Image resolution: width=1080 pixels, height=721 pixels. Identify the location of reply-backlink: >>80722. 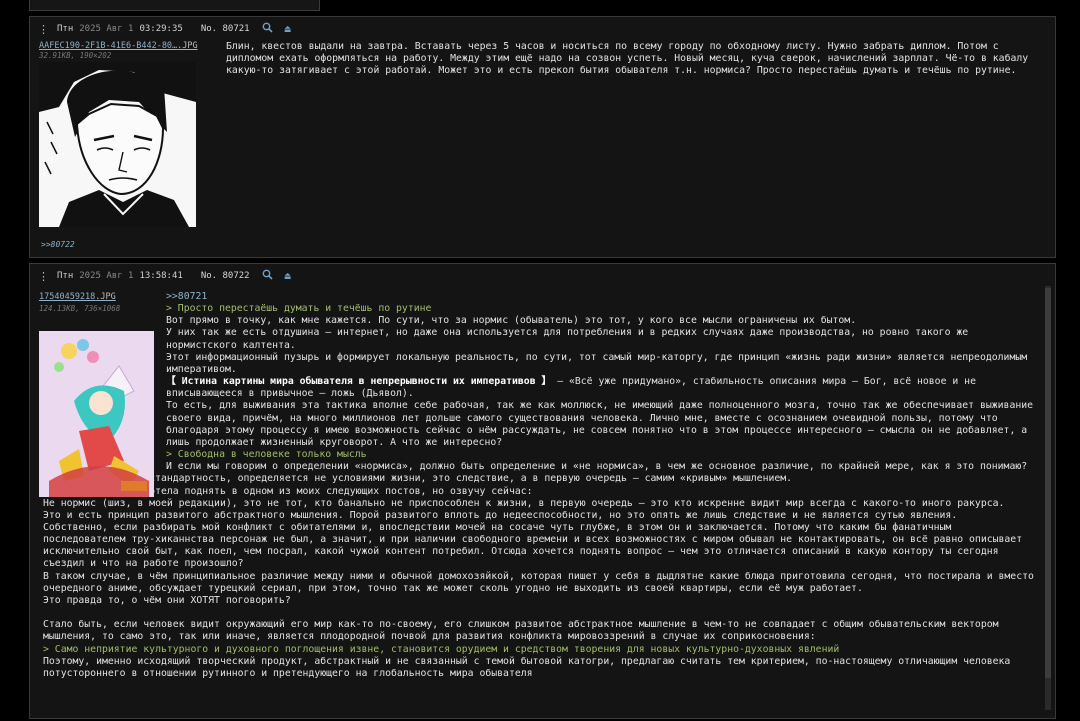
(58, 244).